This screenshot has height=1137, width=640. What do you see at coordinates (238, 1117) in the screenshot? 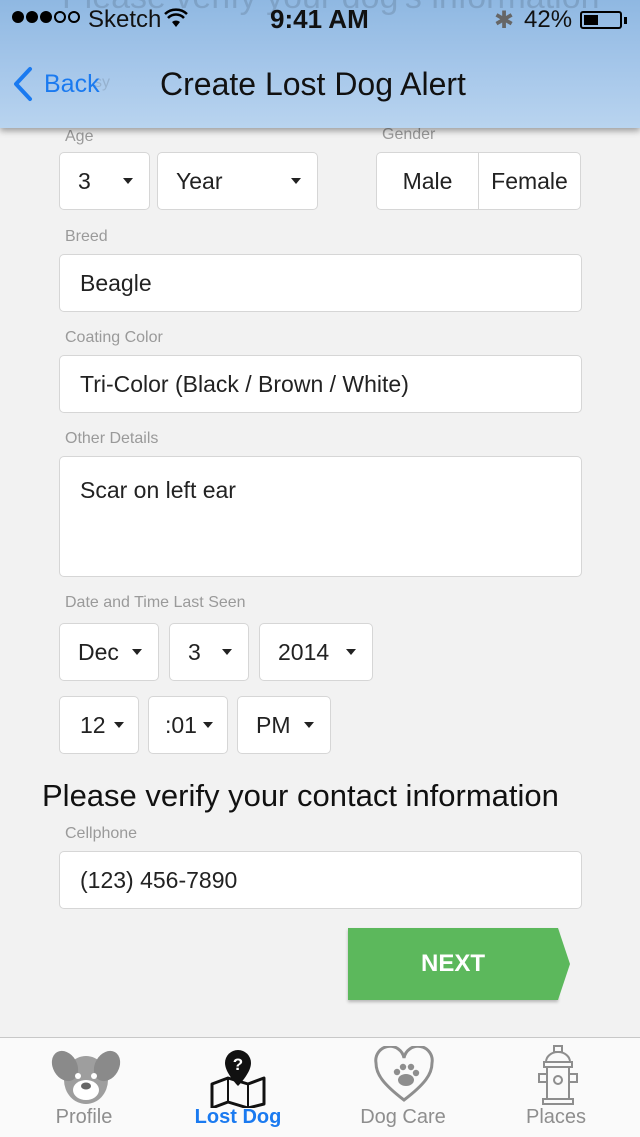
I see `tab-label: Lost Dog` at bounding box center [238, 1117].